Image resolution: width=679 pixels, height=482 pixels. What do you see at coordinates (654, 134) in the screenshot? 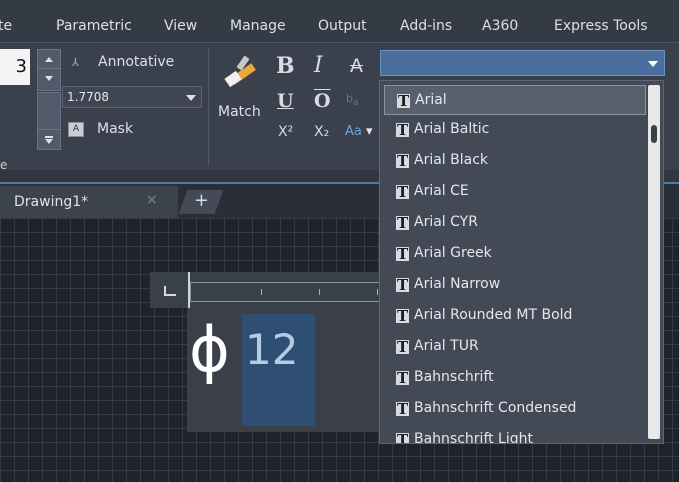
I see `scrollbar-thumb` at bounding box center [654, 134].